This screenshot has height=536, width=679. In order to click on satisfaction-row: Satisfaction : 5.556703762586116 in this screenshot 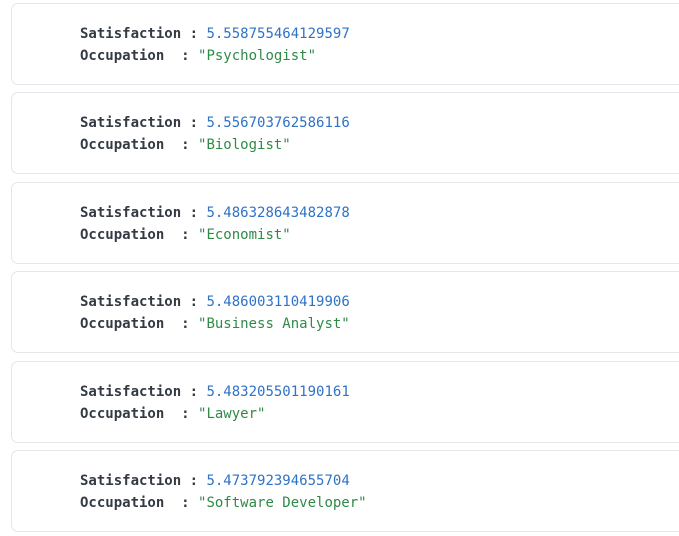, I will do `click(215, 123)`.